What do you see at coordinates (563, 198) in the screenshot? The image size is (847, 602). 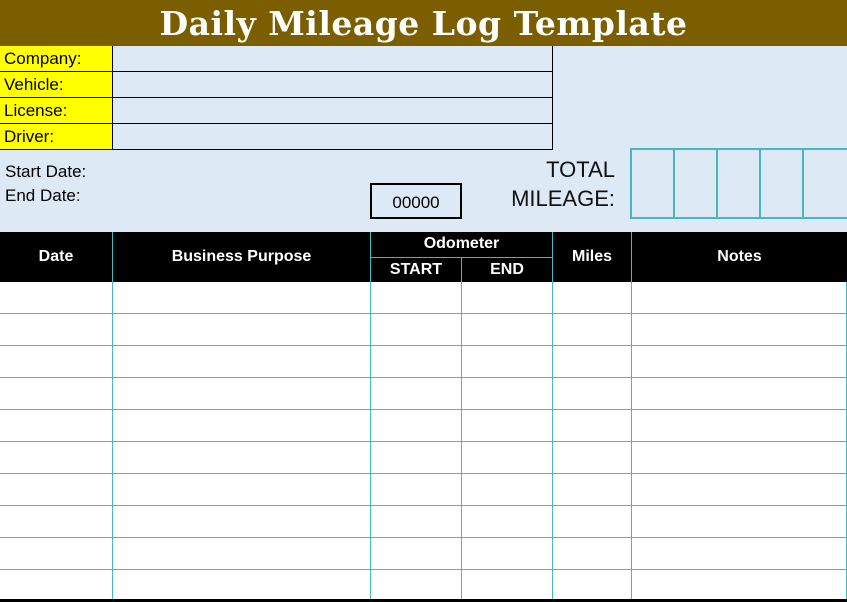 I see `mileage-label: MILEAGE:` at bounding box center [563, 198].